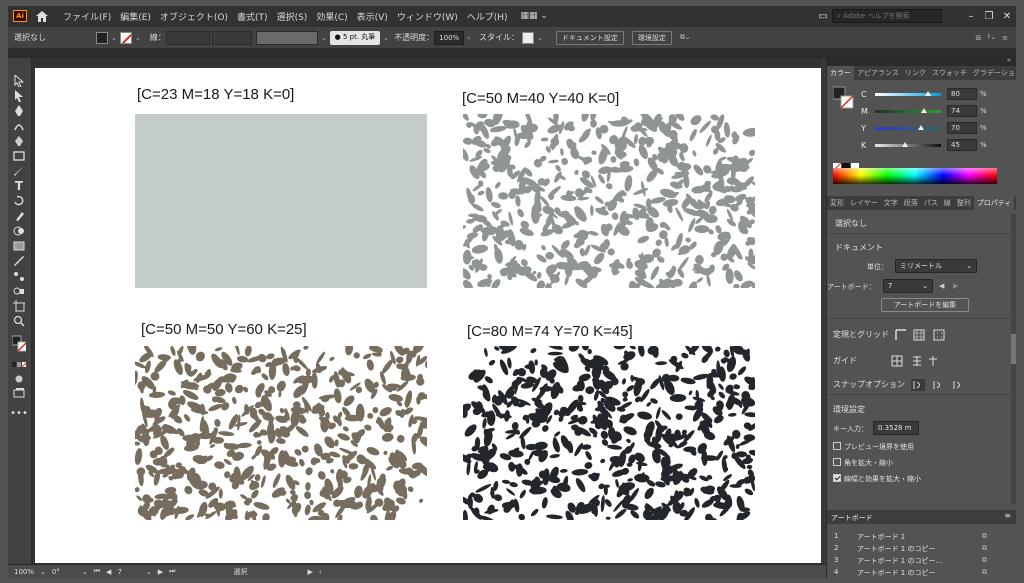  I want to click on panel-menu-icon: ≡, so click(1007, 515).